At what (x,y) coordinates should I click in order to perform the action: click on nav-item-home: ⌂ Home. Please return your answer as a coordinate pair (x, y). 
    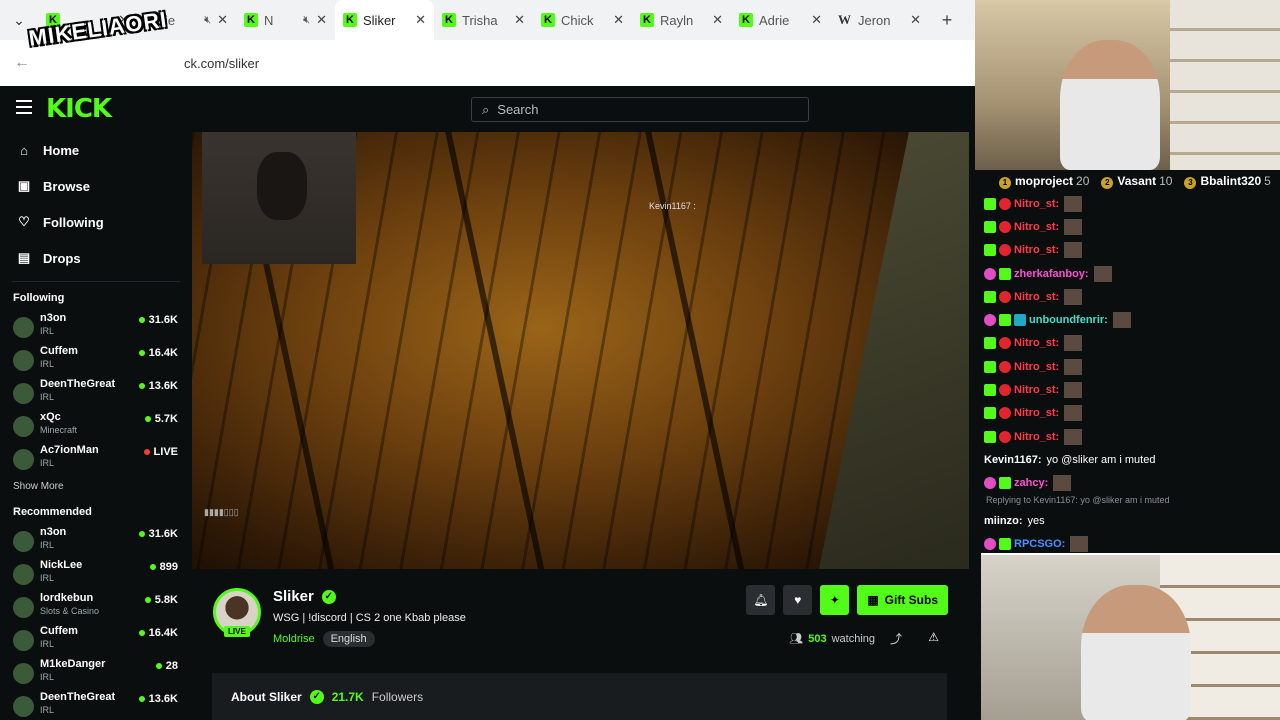
    Looking at the image, I should click on (96, 150).